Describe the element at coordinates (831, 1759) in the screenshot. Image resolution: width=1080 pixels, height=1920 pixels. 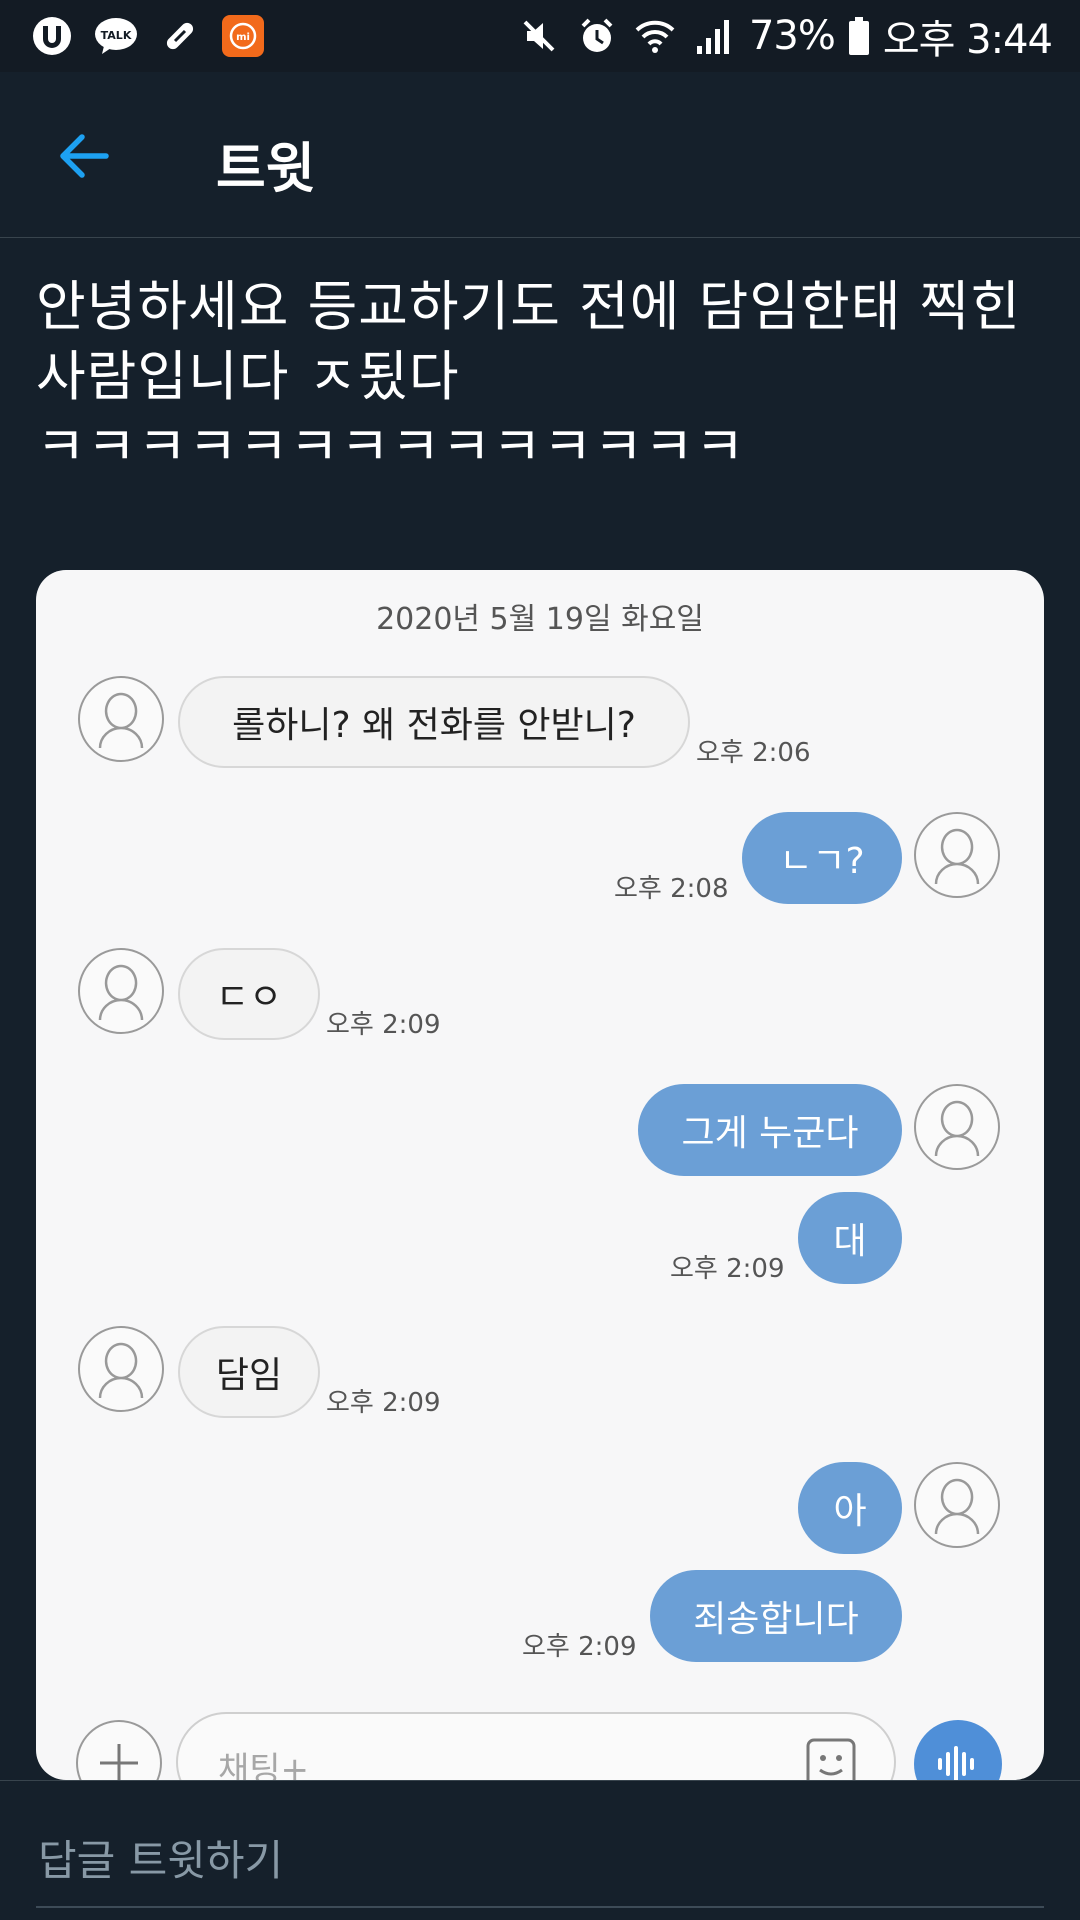
I see `sticker-icon` at that location.